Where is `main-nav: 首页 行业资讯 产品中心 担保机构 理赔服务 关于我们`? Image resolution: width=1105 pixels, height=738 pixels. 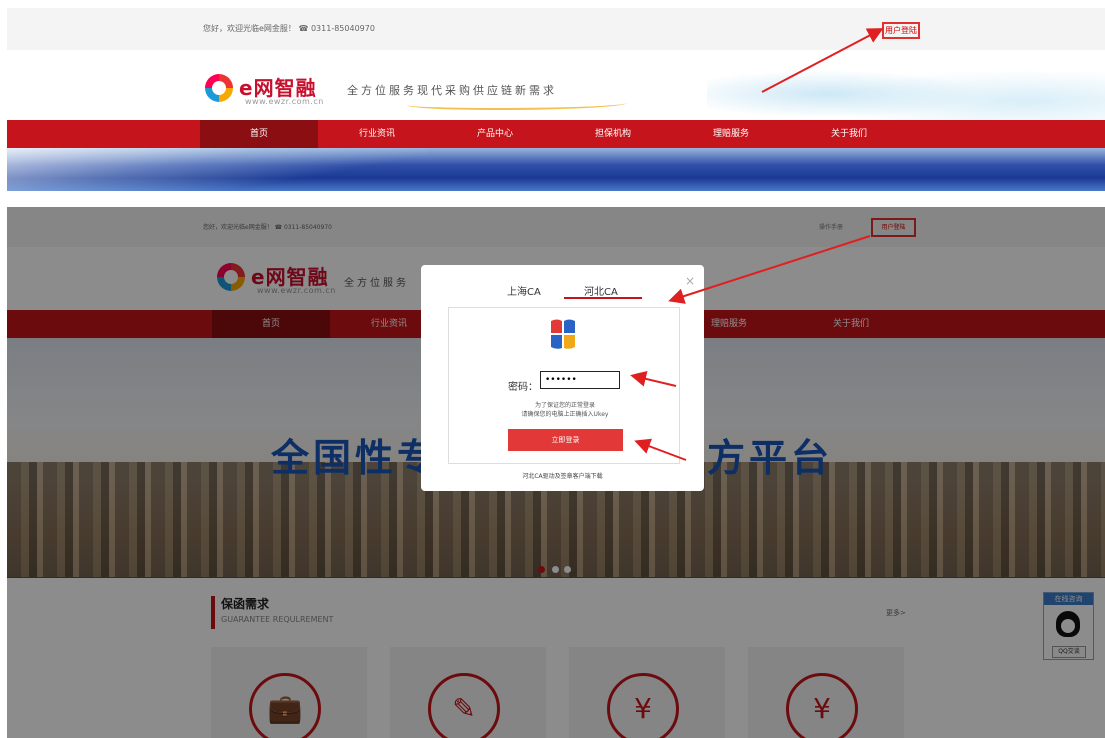 main-nav: 首页 行业资讯 产品中心 担保机构 理赔服务 关于我们 is located at coordinates (556, 134).